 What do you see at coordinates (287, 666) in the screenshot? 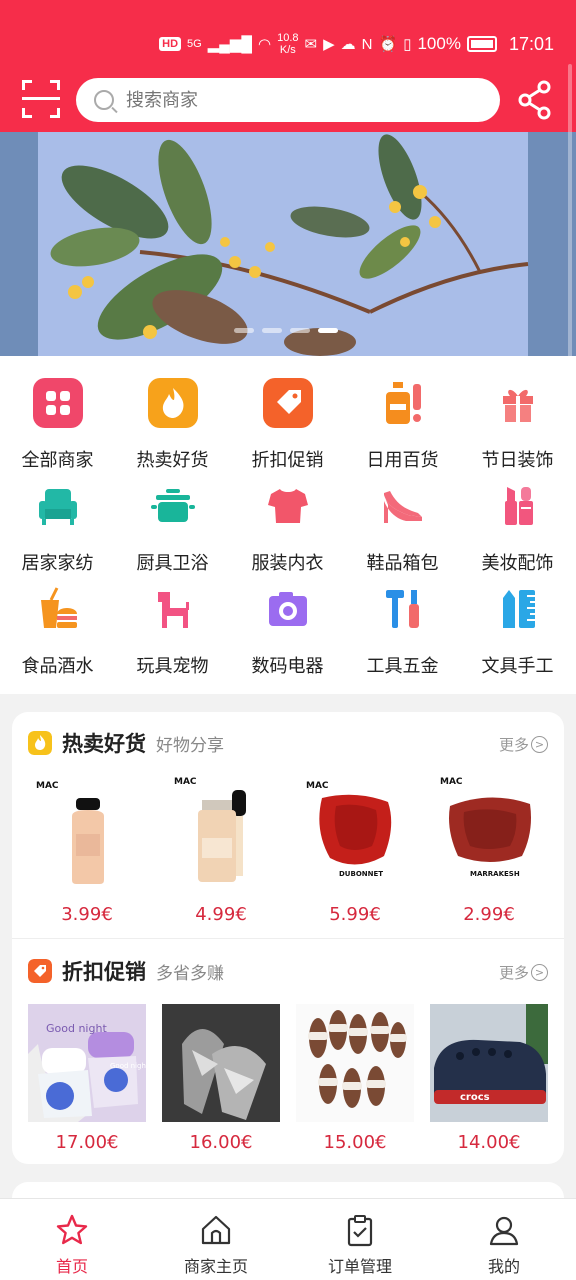
I see `category-label: 数码电器` at bounding box center [287, 666].